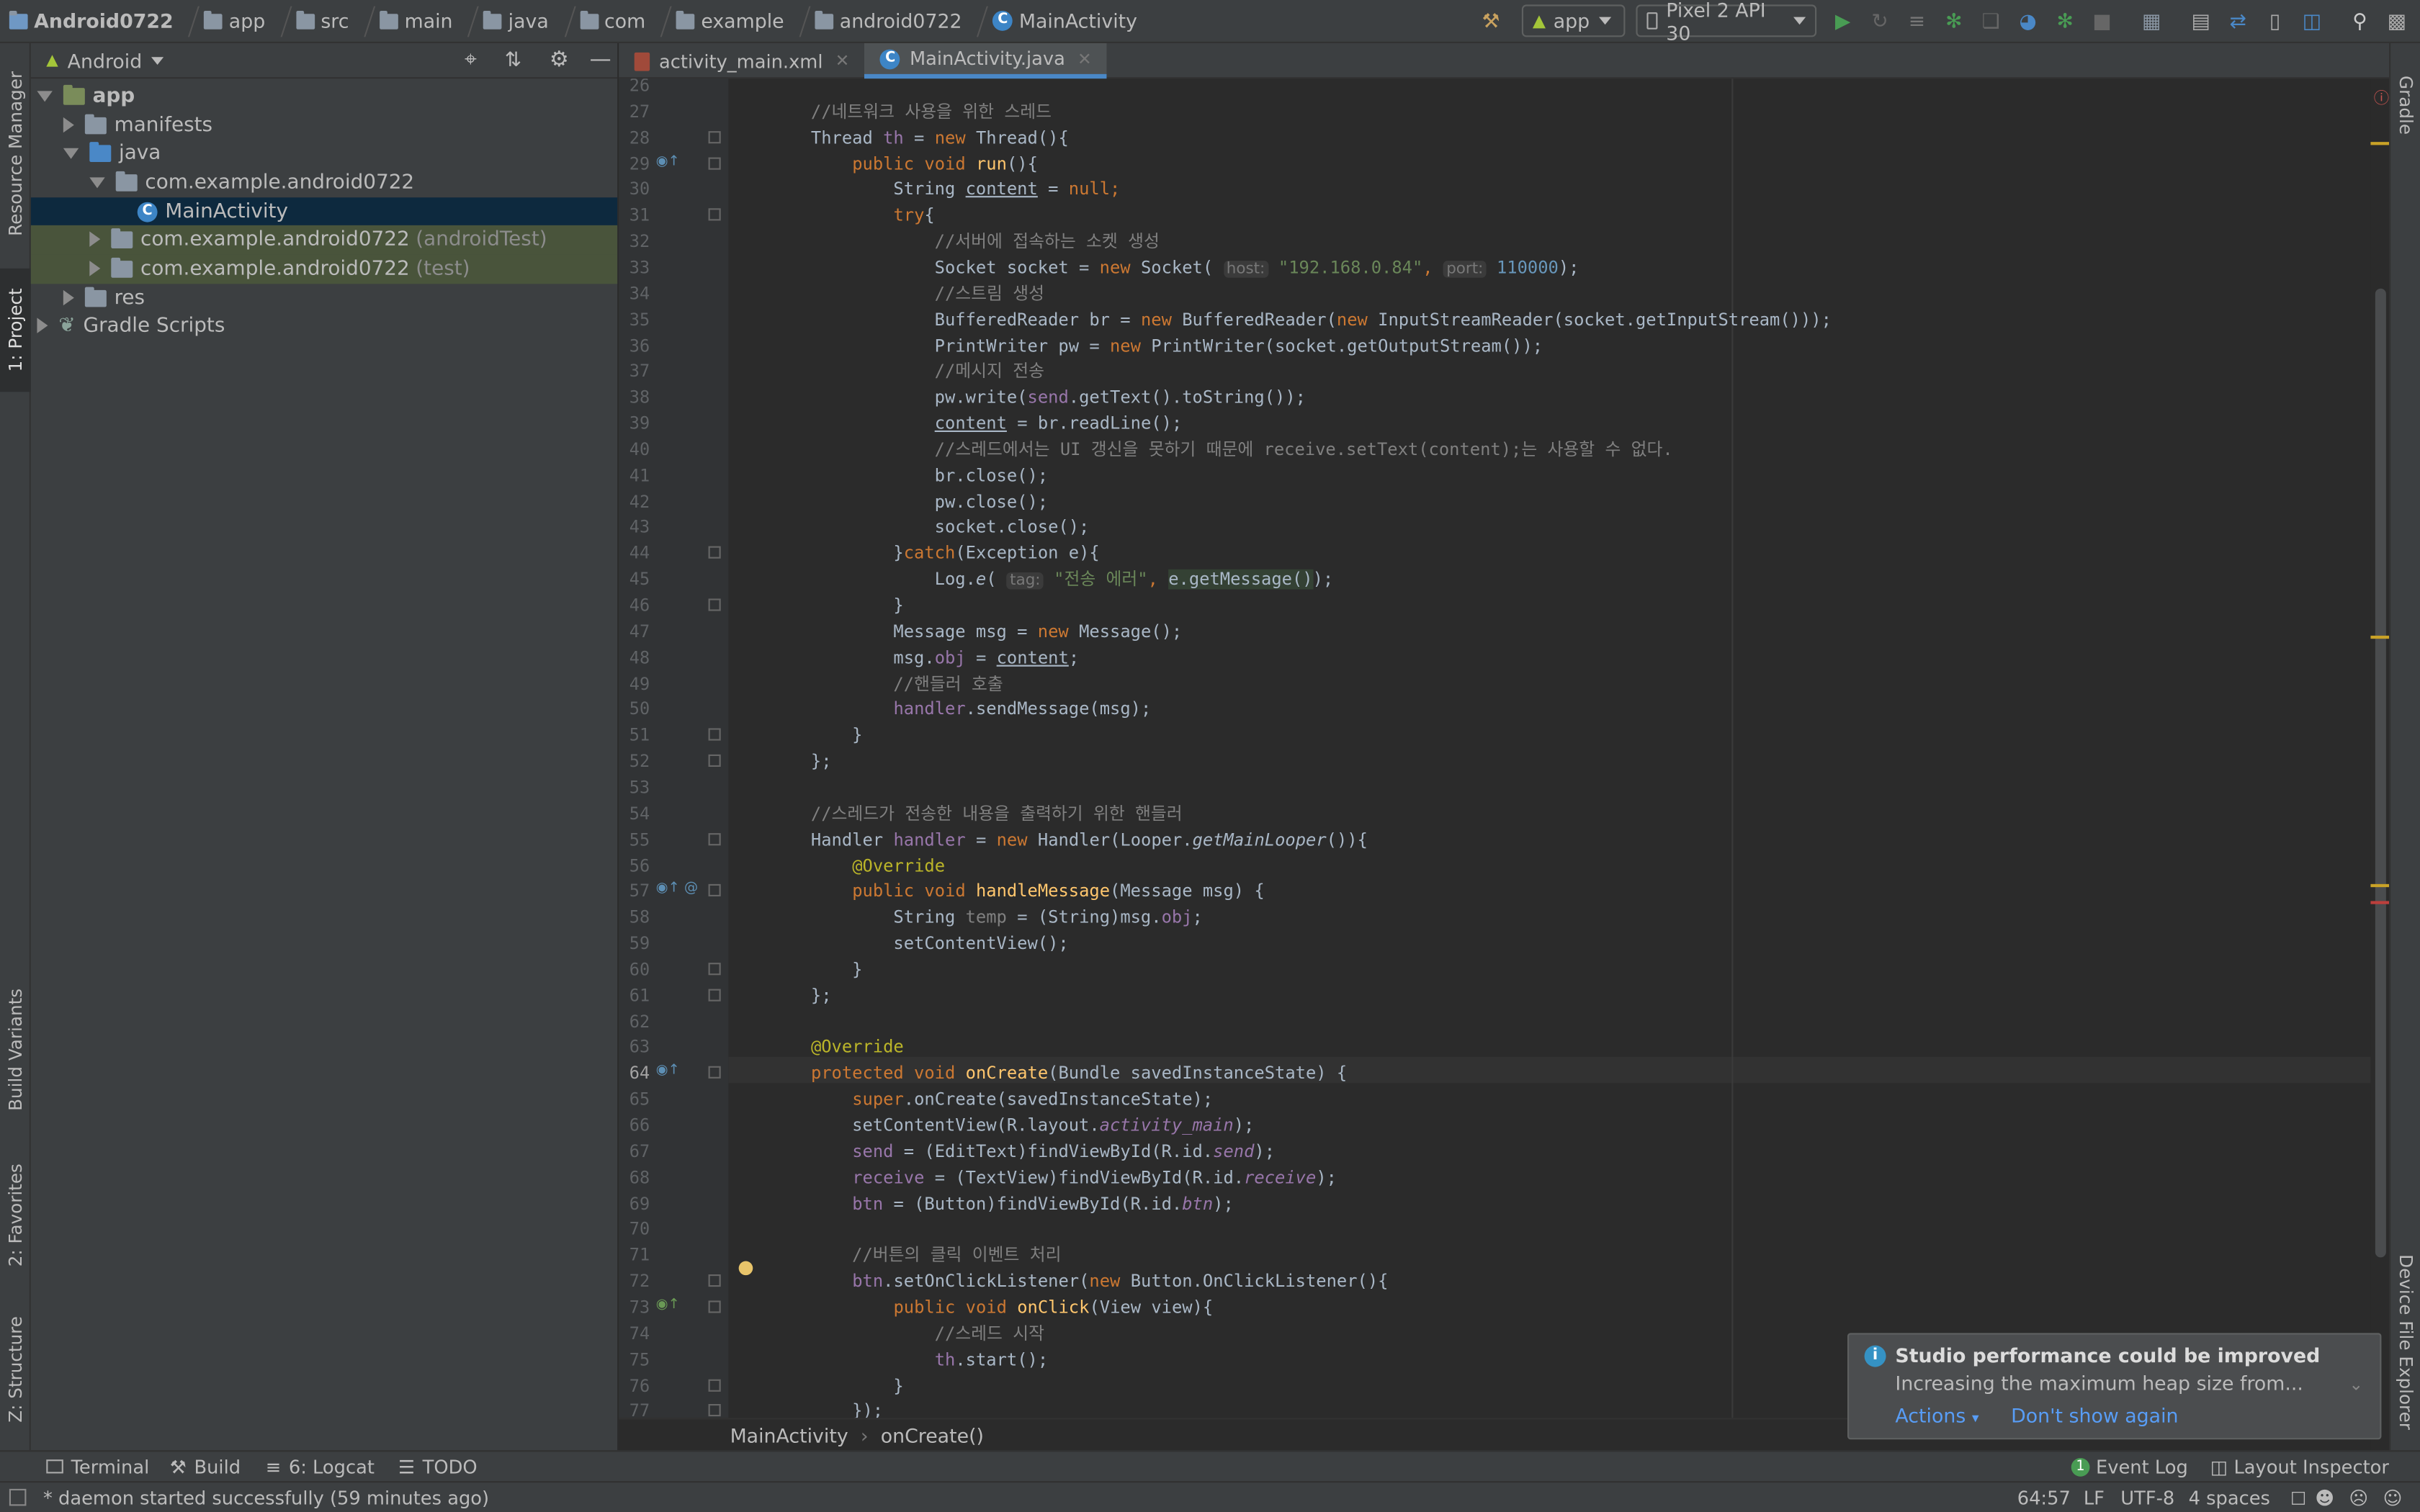 The width and height of the screenshot is (2420, 1512). What do you see at coordinates (634, 1177) in the screenshot?
I see `line-number: 68` at bounding box center [634, 1177].